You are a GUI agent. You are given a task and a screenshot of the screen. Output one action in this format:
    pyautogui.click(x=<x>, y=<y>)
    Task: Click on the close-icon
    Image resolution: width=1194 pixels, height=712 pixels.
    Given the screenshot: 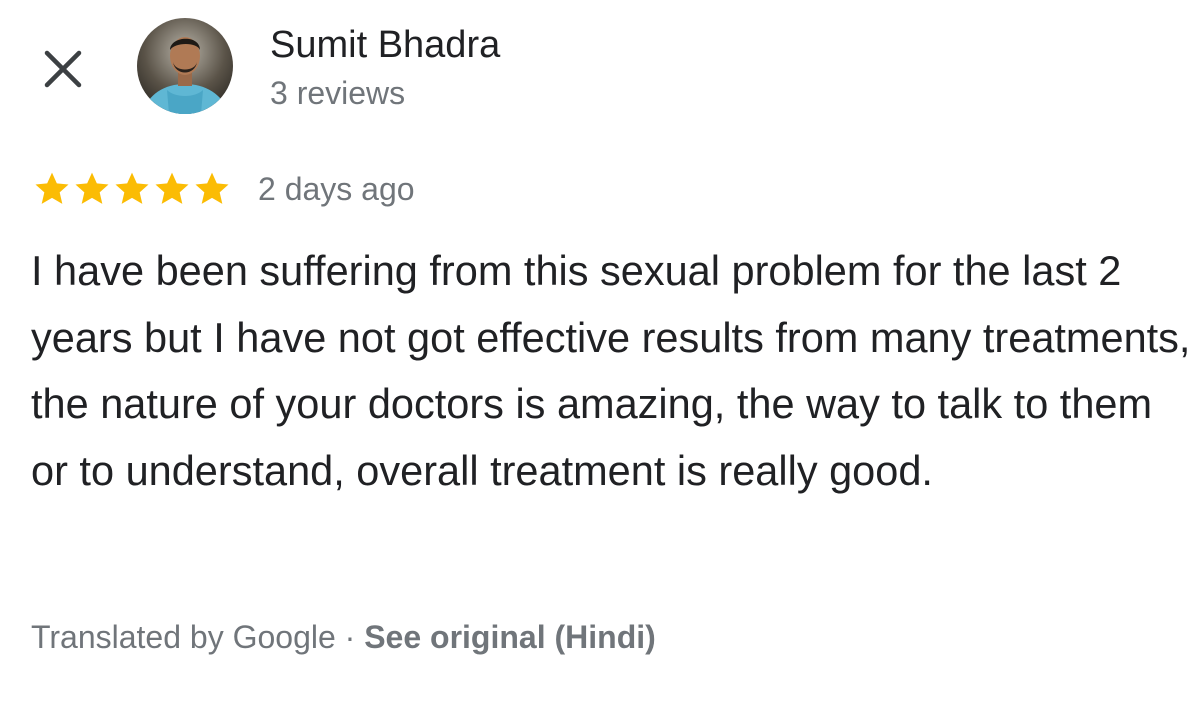 What is the action you would take?
    pyautogui.click(x=63, y=69)
    